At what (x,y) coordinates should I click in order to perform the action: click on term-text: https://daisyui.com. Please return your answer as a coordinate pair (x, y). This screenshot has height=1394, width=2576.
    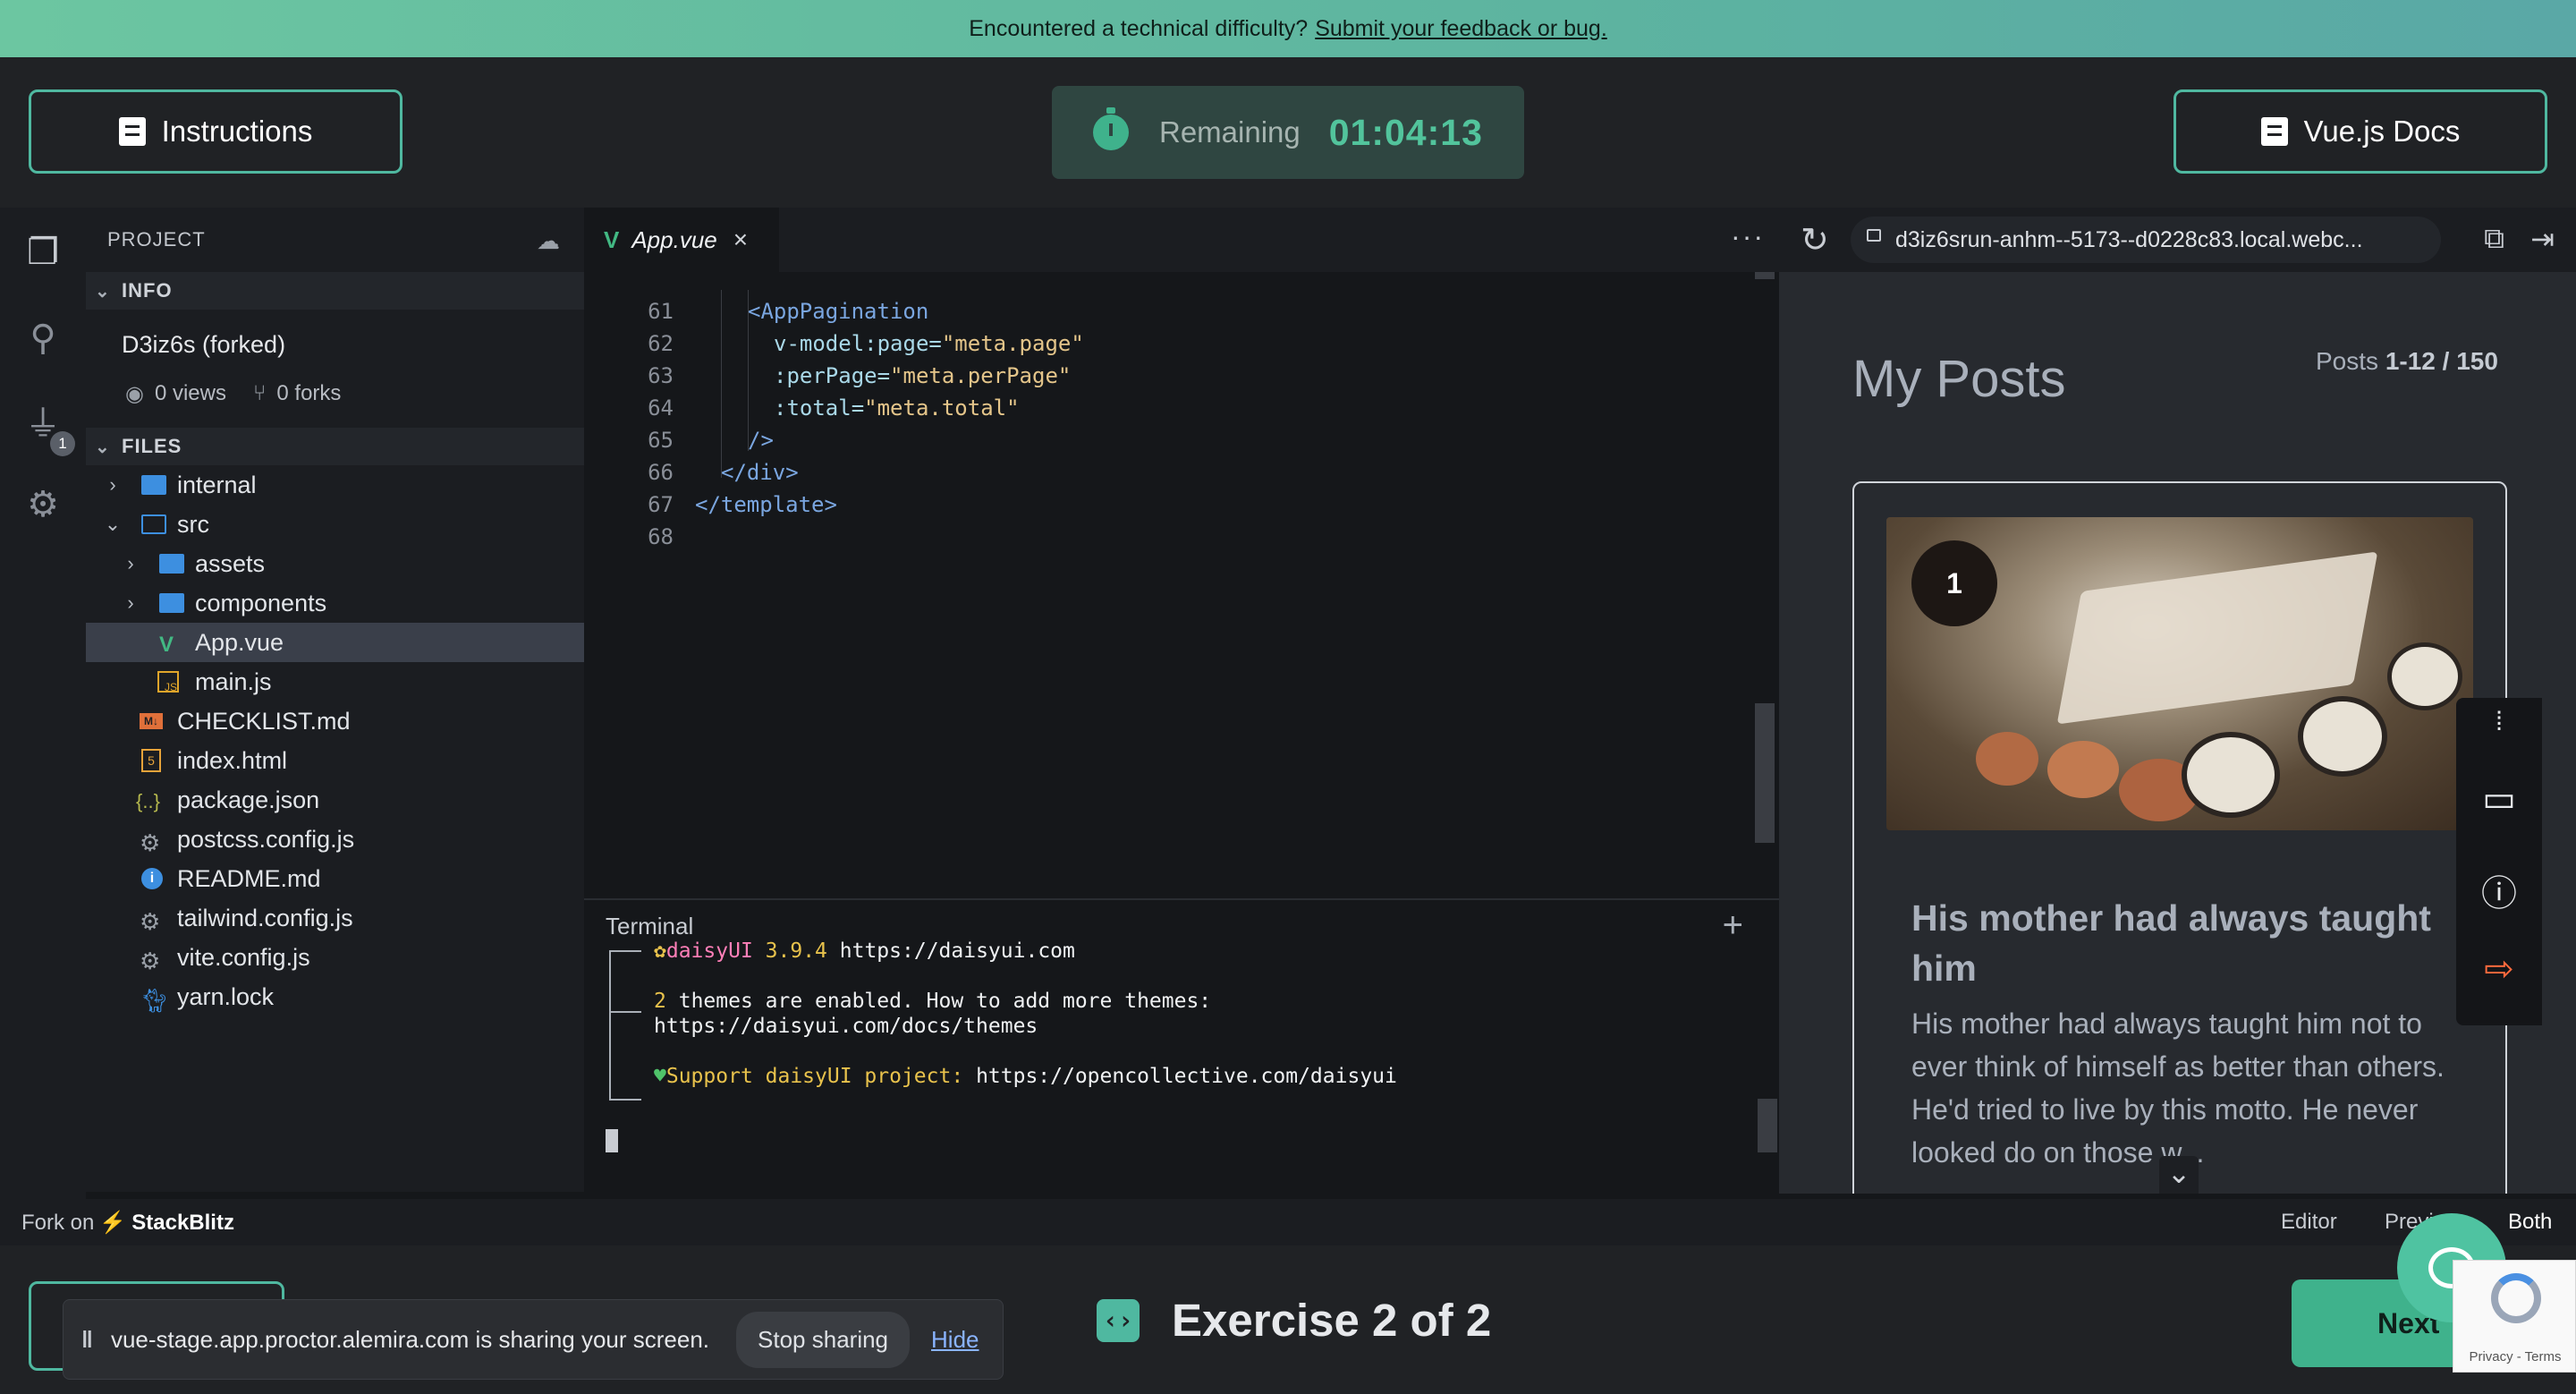
    Looking at the image, I should click on (957, 951).